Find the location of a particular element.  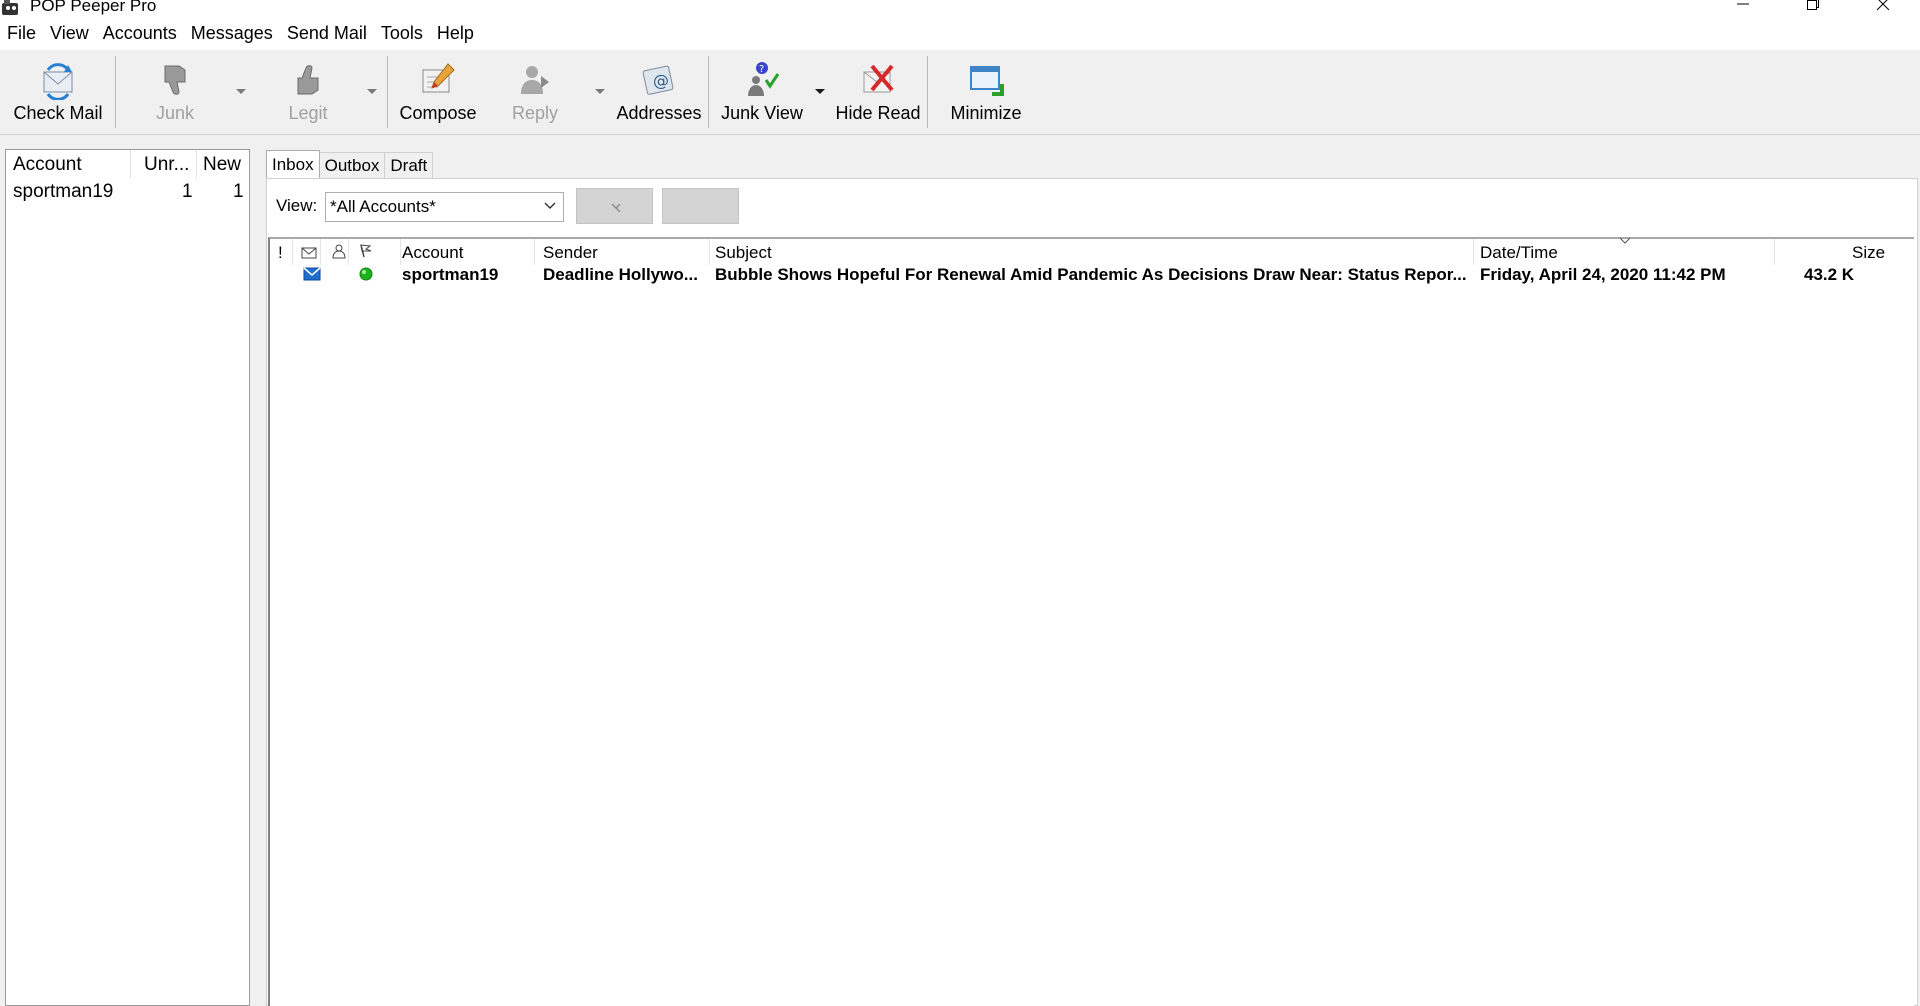

menu-messages: Messages is located at coordinates (232, 33).